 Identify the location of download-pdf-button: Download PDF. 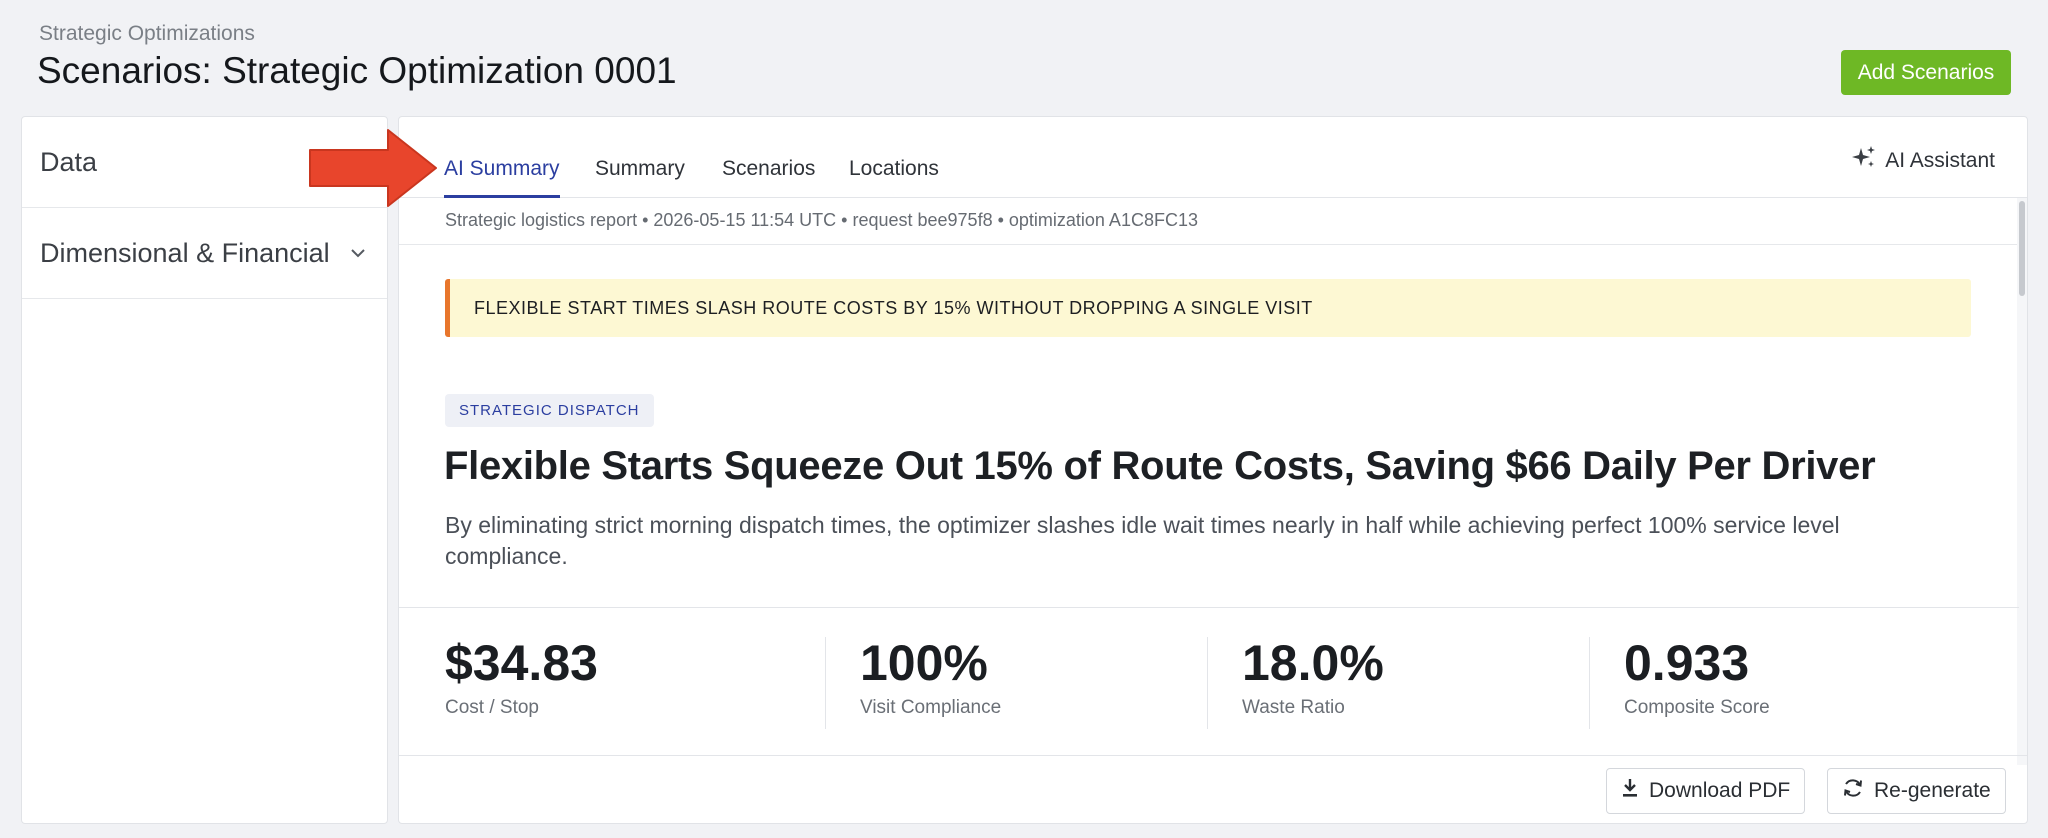
(1706, 791).